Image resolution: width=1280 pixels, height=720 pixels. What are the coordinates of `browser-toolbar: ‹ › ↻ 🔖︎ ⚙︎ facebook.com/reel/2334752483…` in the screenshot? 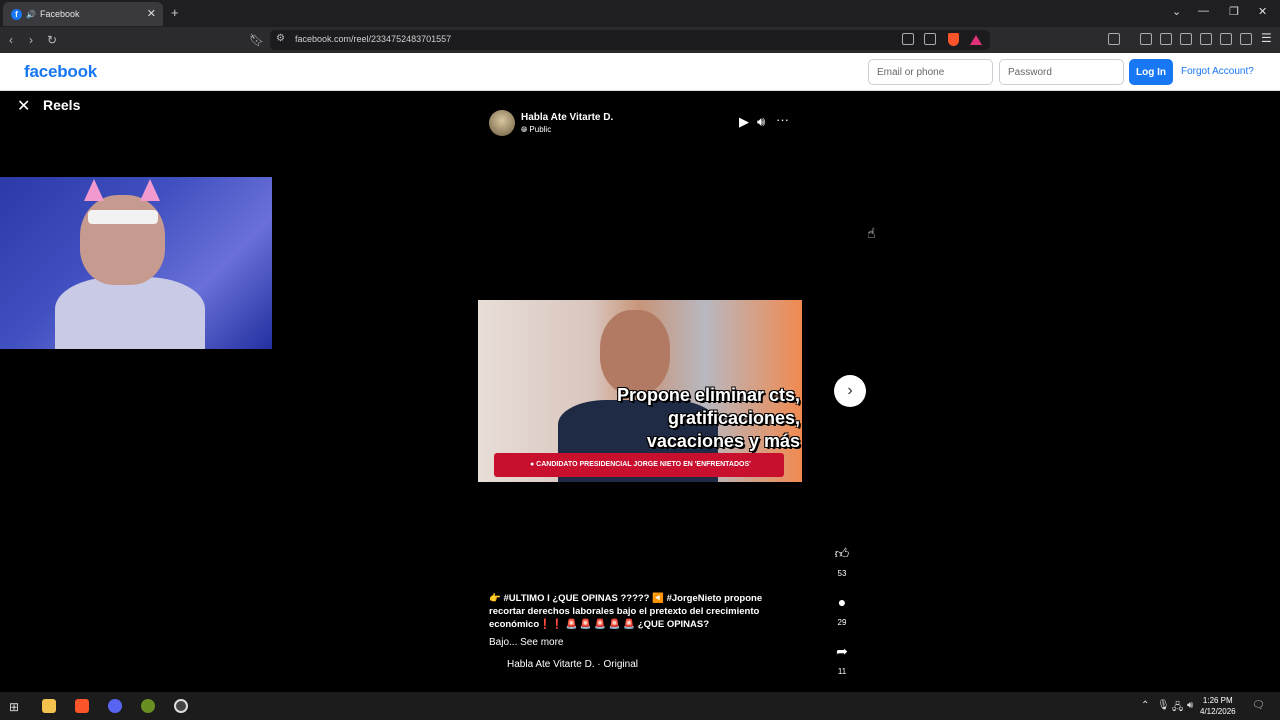 It's located at (640, 40).